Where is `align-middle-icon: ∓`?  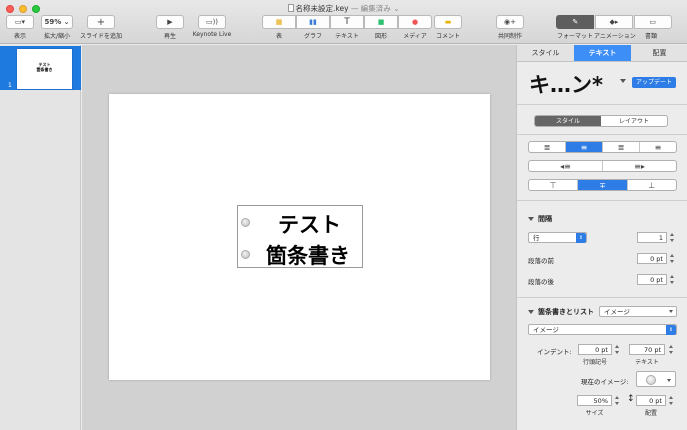 align-middle-icon: ∓ is located at coordinates (602, 185).